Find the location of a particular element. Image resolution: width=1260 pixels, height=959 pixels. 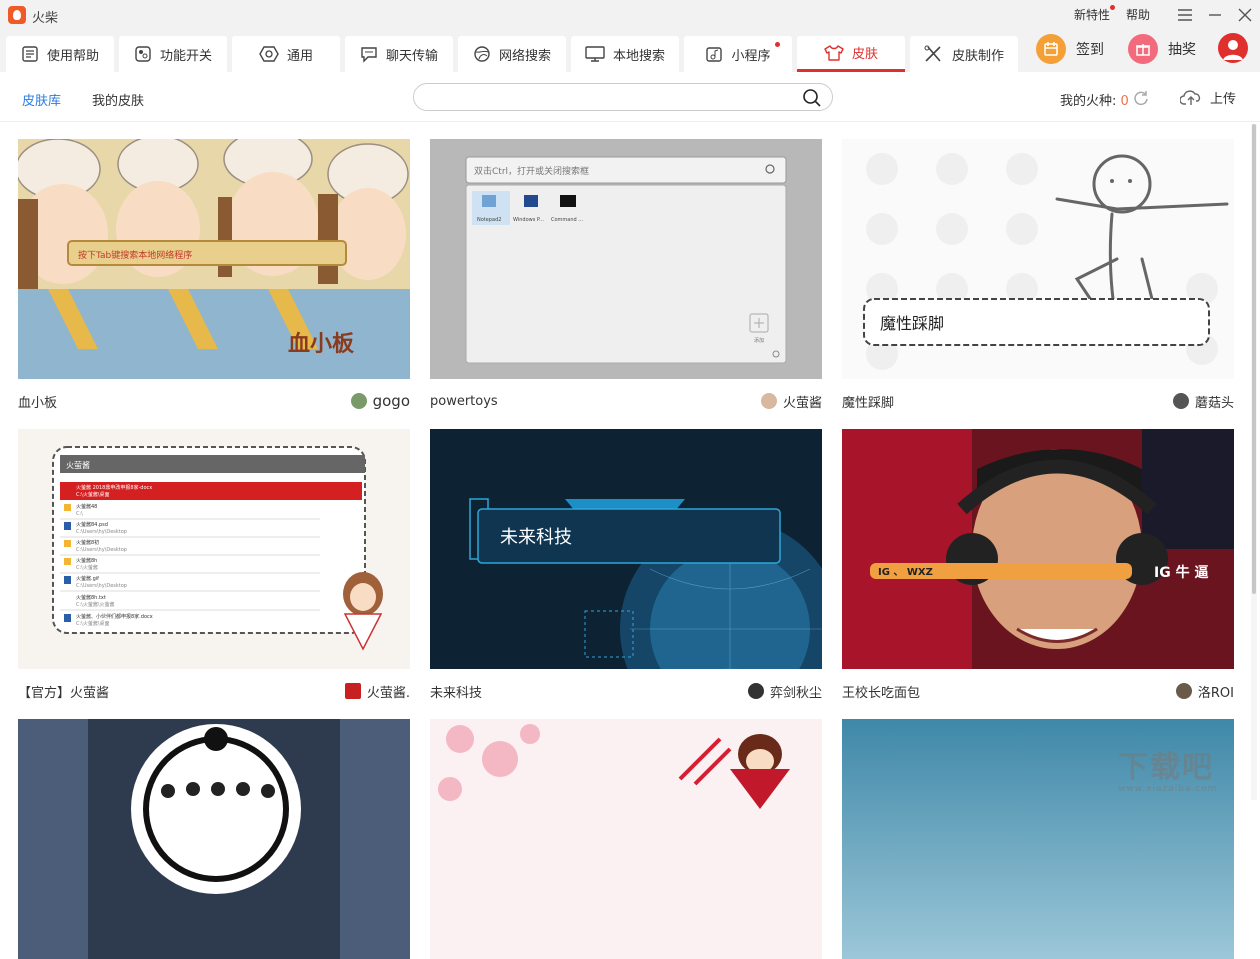

author-name: 火萤酱. is located at coordinates (388, 693).